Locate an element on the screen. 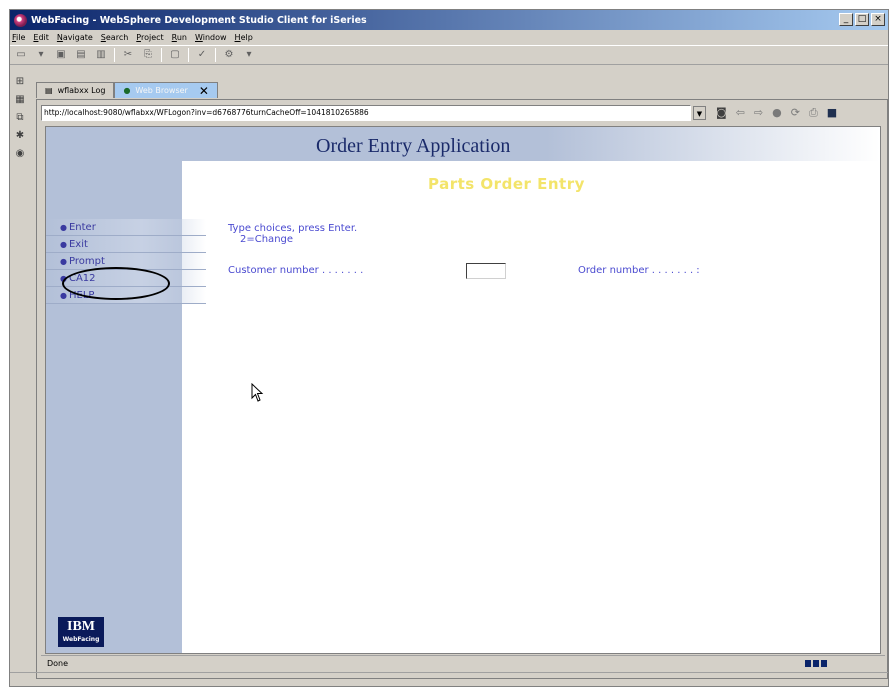 The height and width of the screenshot is (689, 892). url-history-dropdown: ▼ is located at coordinates (699, 113).